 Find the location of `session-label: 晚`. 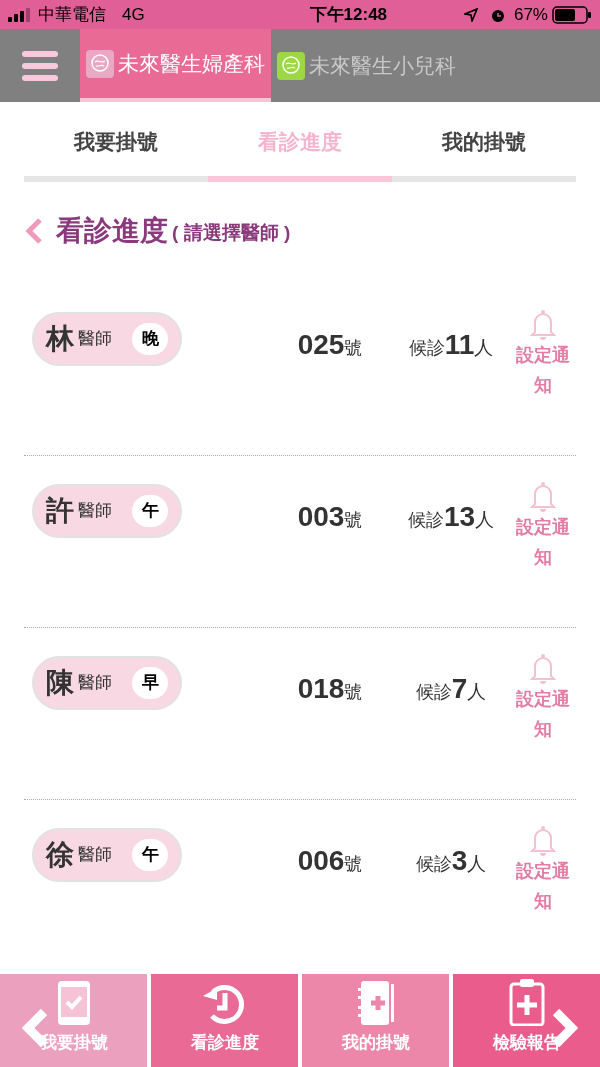

session-label: 晚 is located at coordinates (150, 338).